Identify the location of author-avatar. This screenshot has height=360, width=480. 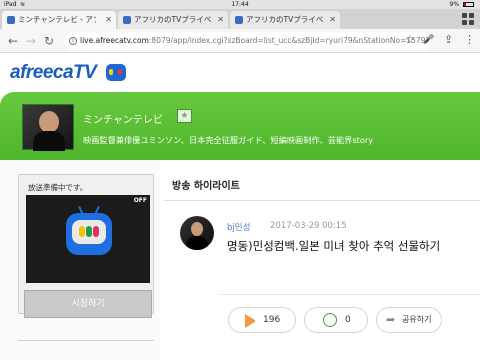
(197, 233).